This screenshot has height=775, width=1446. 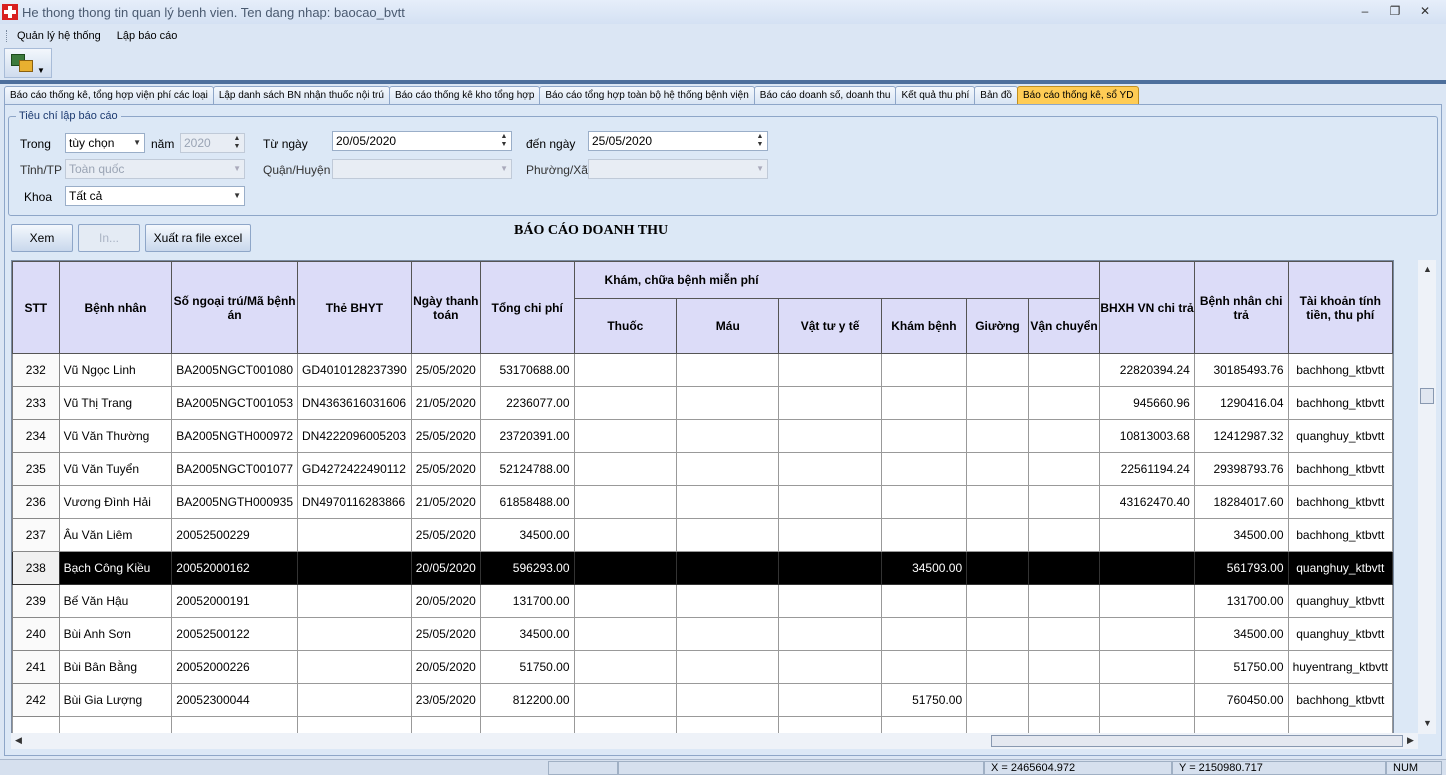 I want to click on col-bhxh: BHXH VN chi trả, so click(x=1147, y=307).